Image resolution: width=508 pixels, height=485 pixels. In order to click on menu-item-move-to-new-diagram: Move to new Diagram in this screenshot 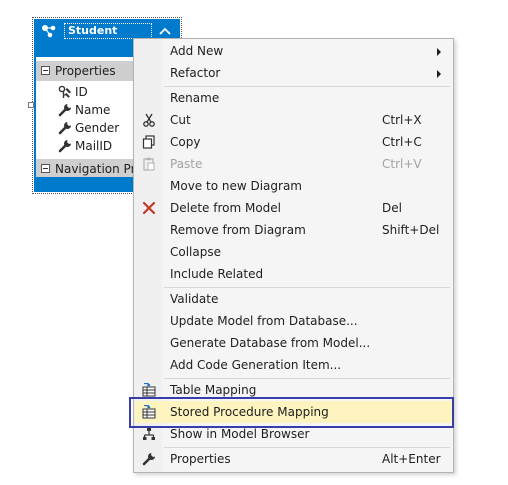, I will do `click(293, 186)`.